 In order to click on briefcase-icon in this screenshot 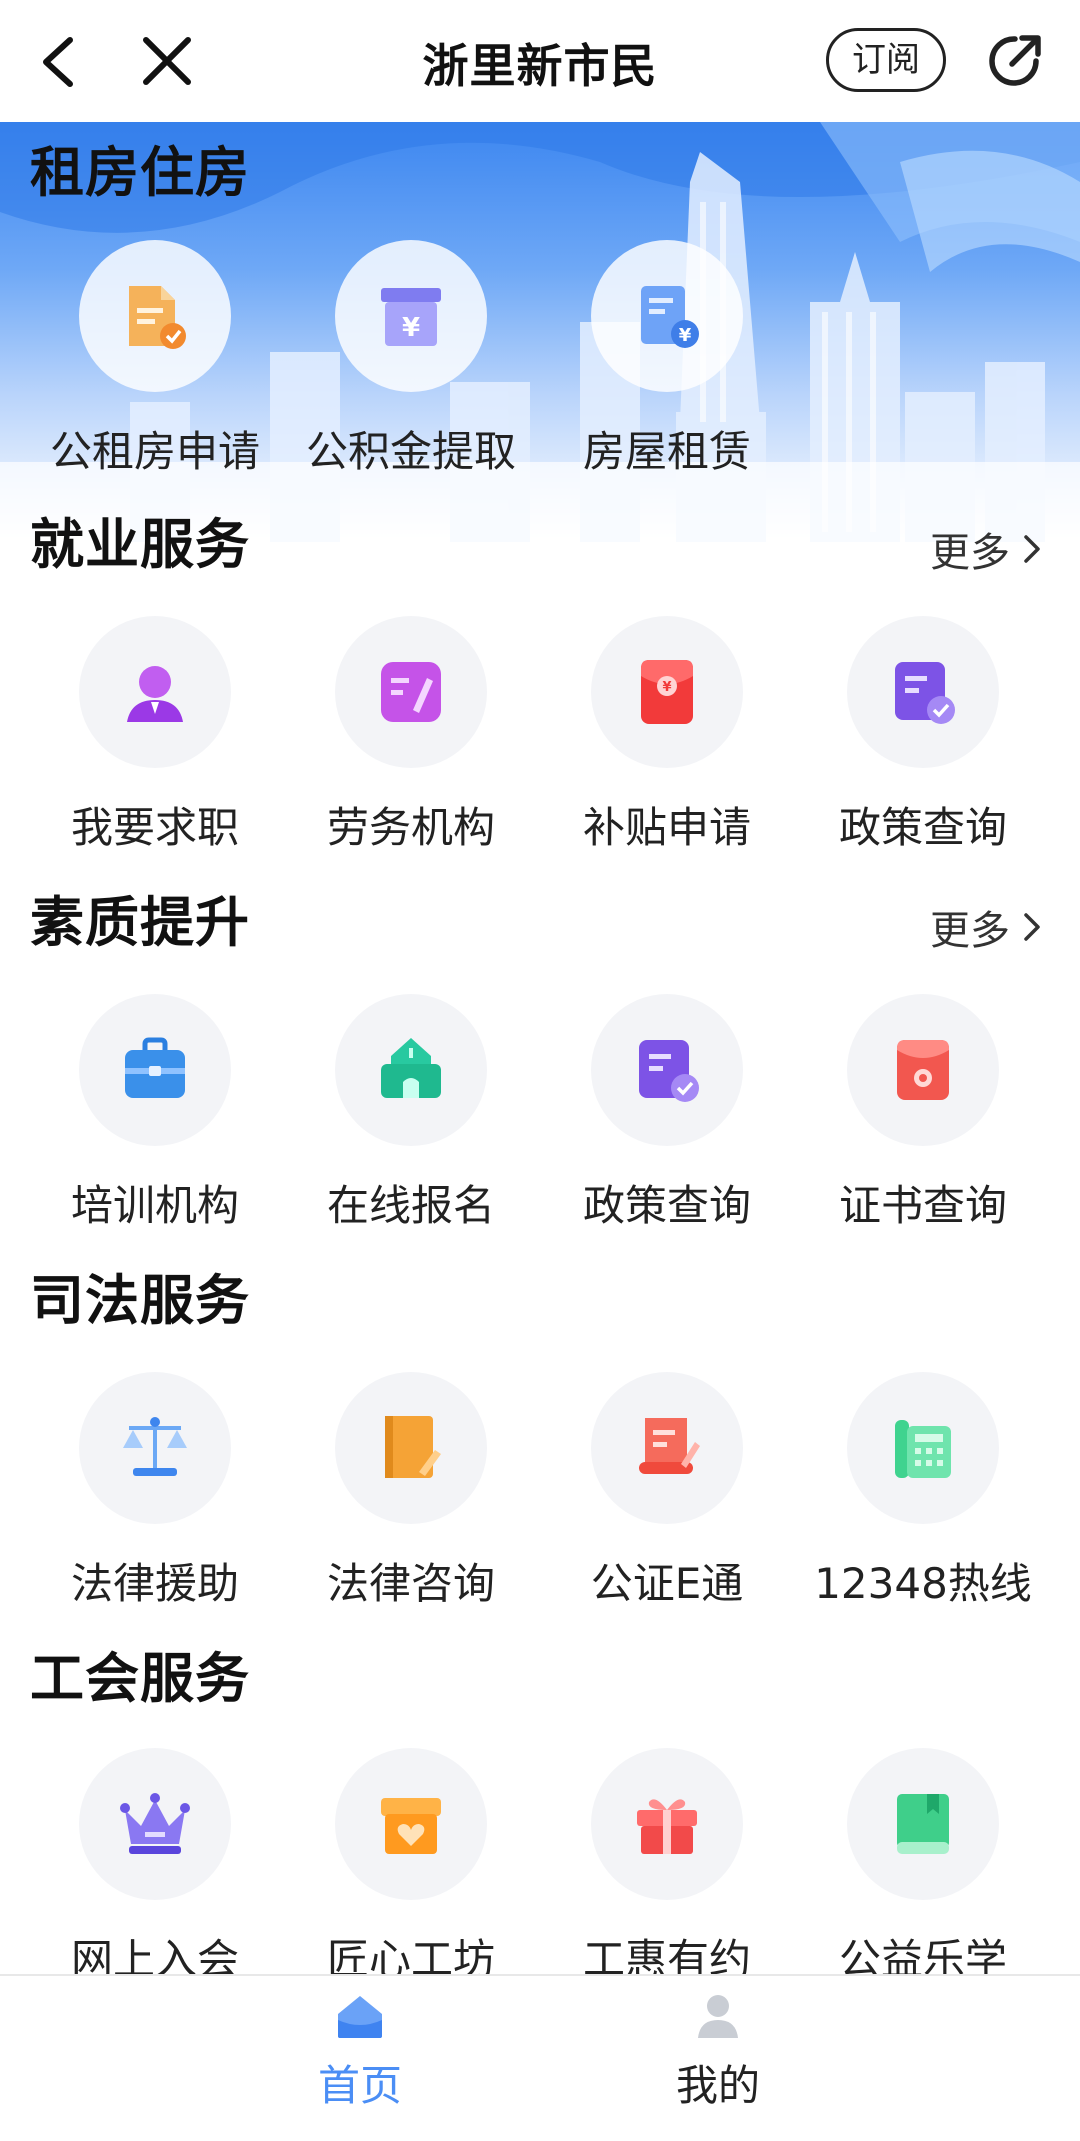, I will do `click(155, 1067)`.